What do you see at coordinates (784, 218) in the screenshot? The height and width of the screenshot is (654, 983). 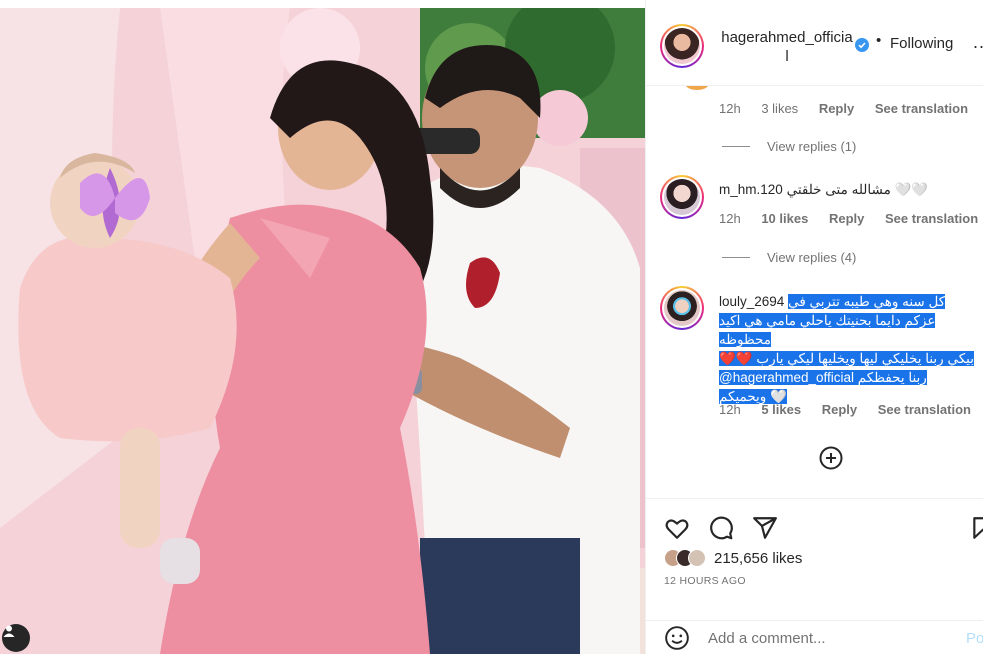 I see `comment-likes: 10 likes` at bounding box center [784, 218].